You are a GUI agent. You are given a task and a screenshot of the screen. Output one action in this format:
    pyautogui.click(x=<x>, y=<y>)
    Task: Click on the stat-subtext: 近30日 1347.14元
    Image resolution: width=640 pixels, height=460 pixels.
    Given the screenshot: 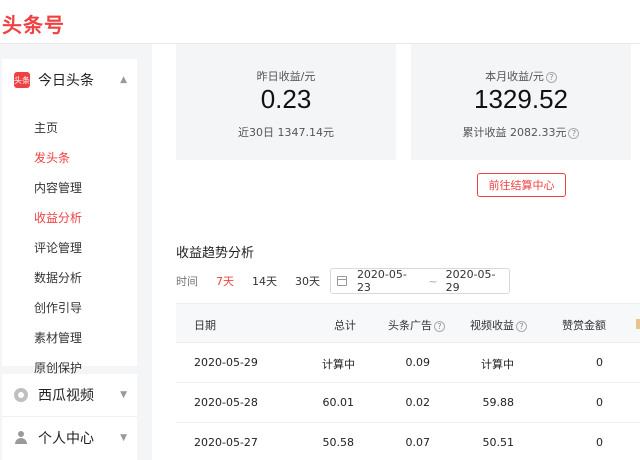 What is the action you would take?
    pyautogui.click(x=286, y=132)
    